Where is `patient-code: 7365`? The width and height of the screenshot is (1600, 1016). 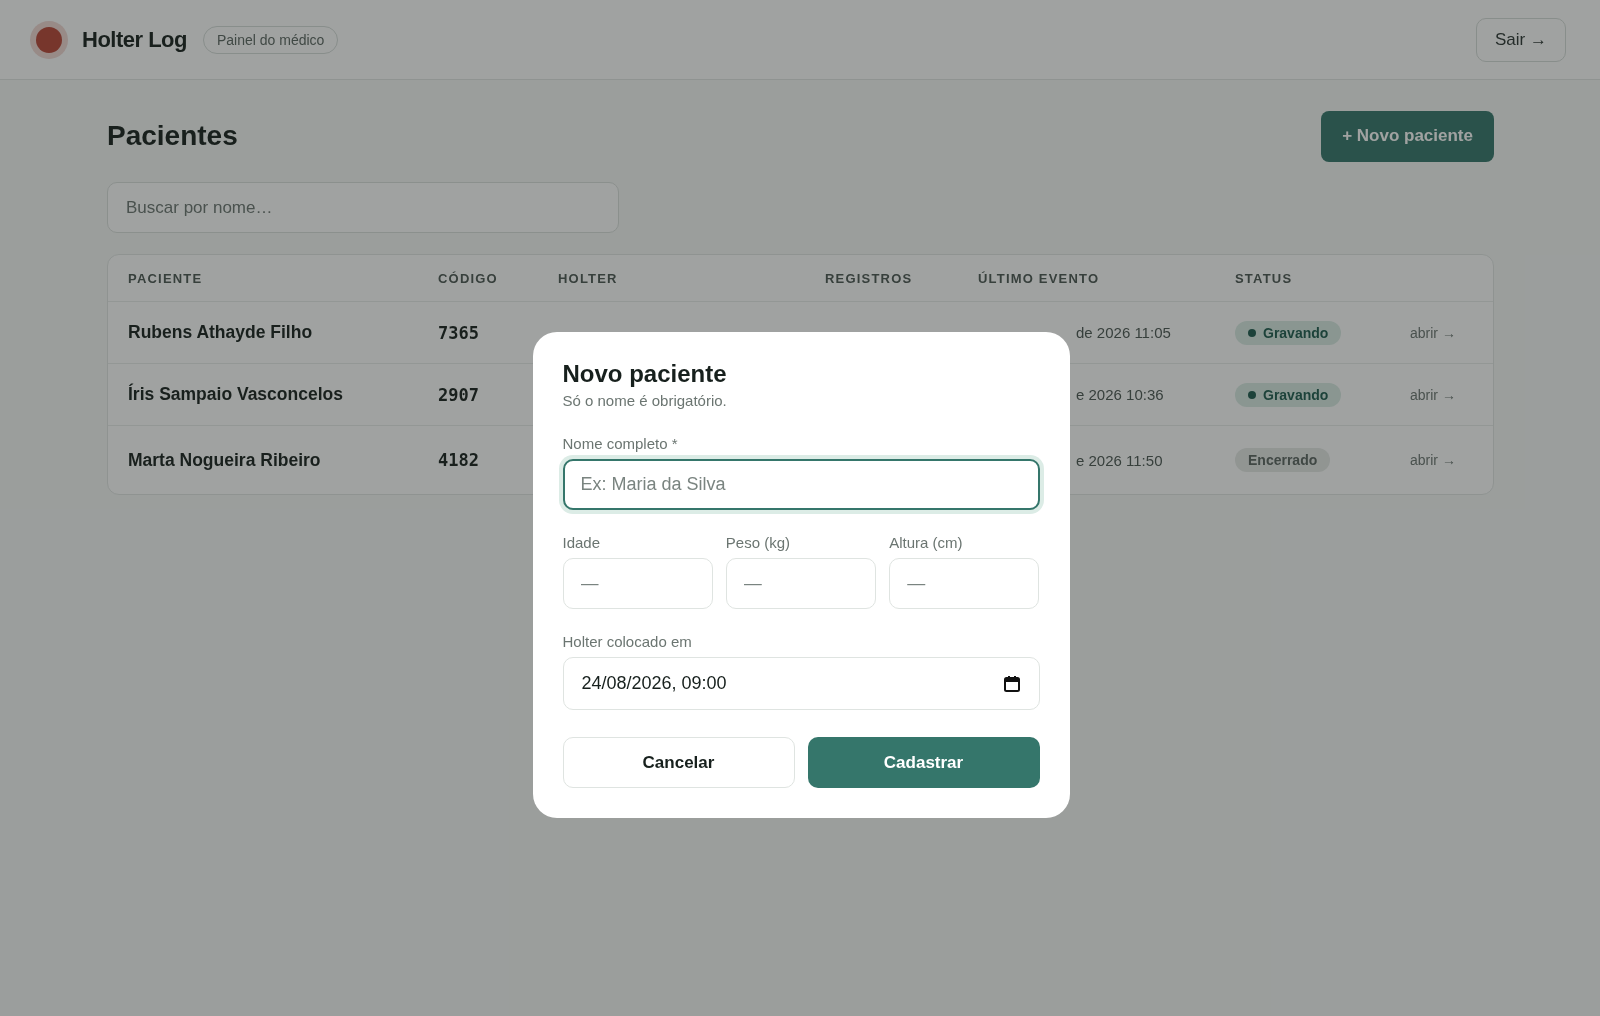 patient-code: 7365 is located at coordinates (459, 332).